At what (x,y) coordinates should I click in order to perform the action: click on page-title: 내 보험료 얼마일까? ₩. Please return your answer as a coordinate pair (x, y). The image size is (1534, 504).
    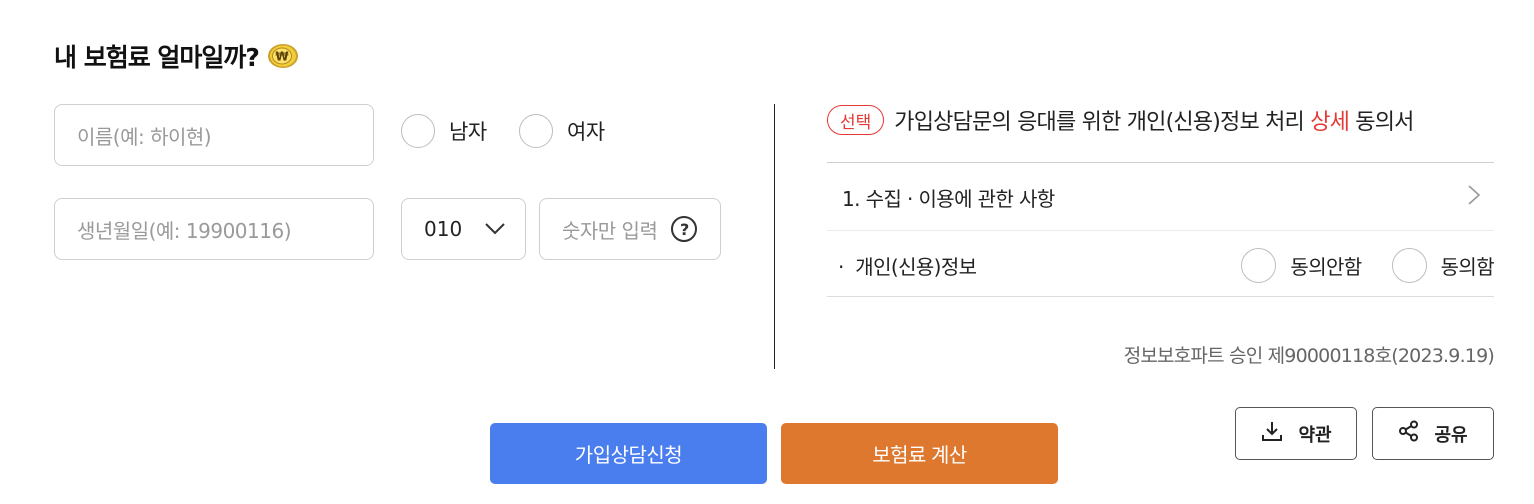
    Looking at the image, I should click on (176, 56).